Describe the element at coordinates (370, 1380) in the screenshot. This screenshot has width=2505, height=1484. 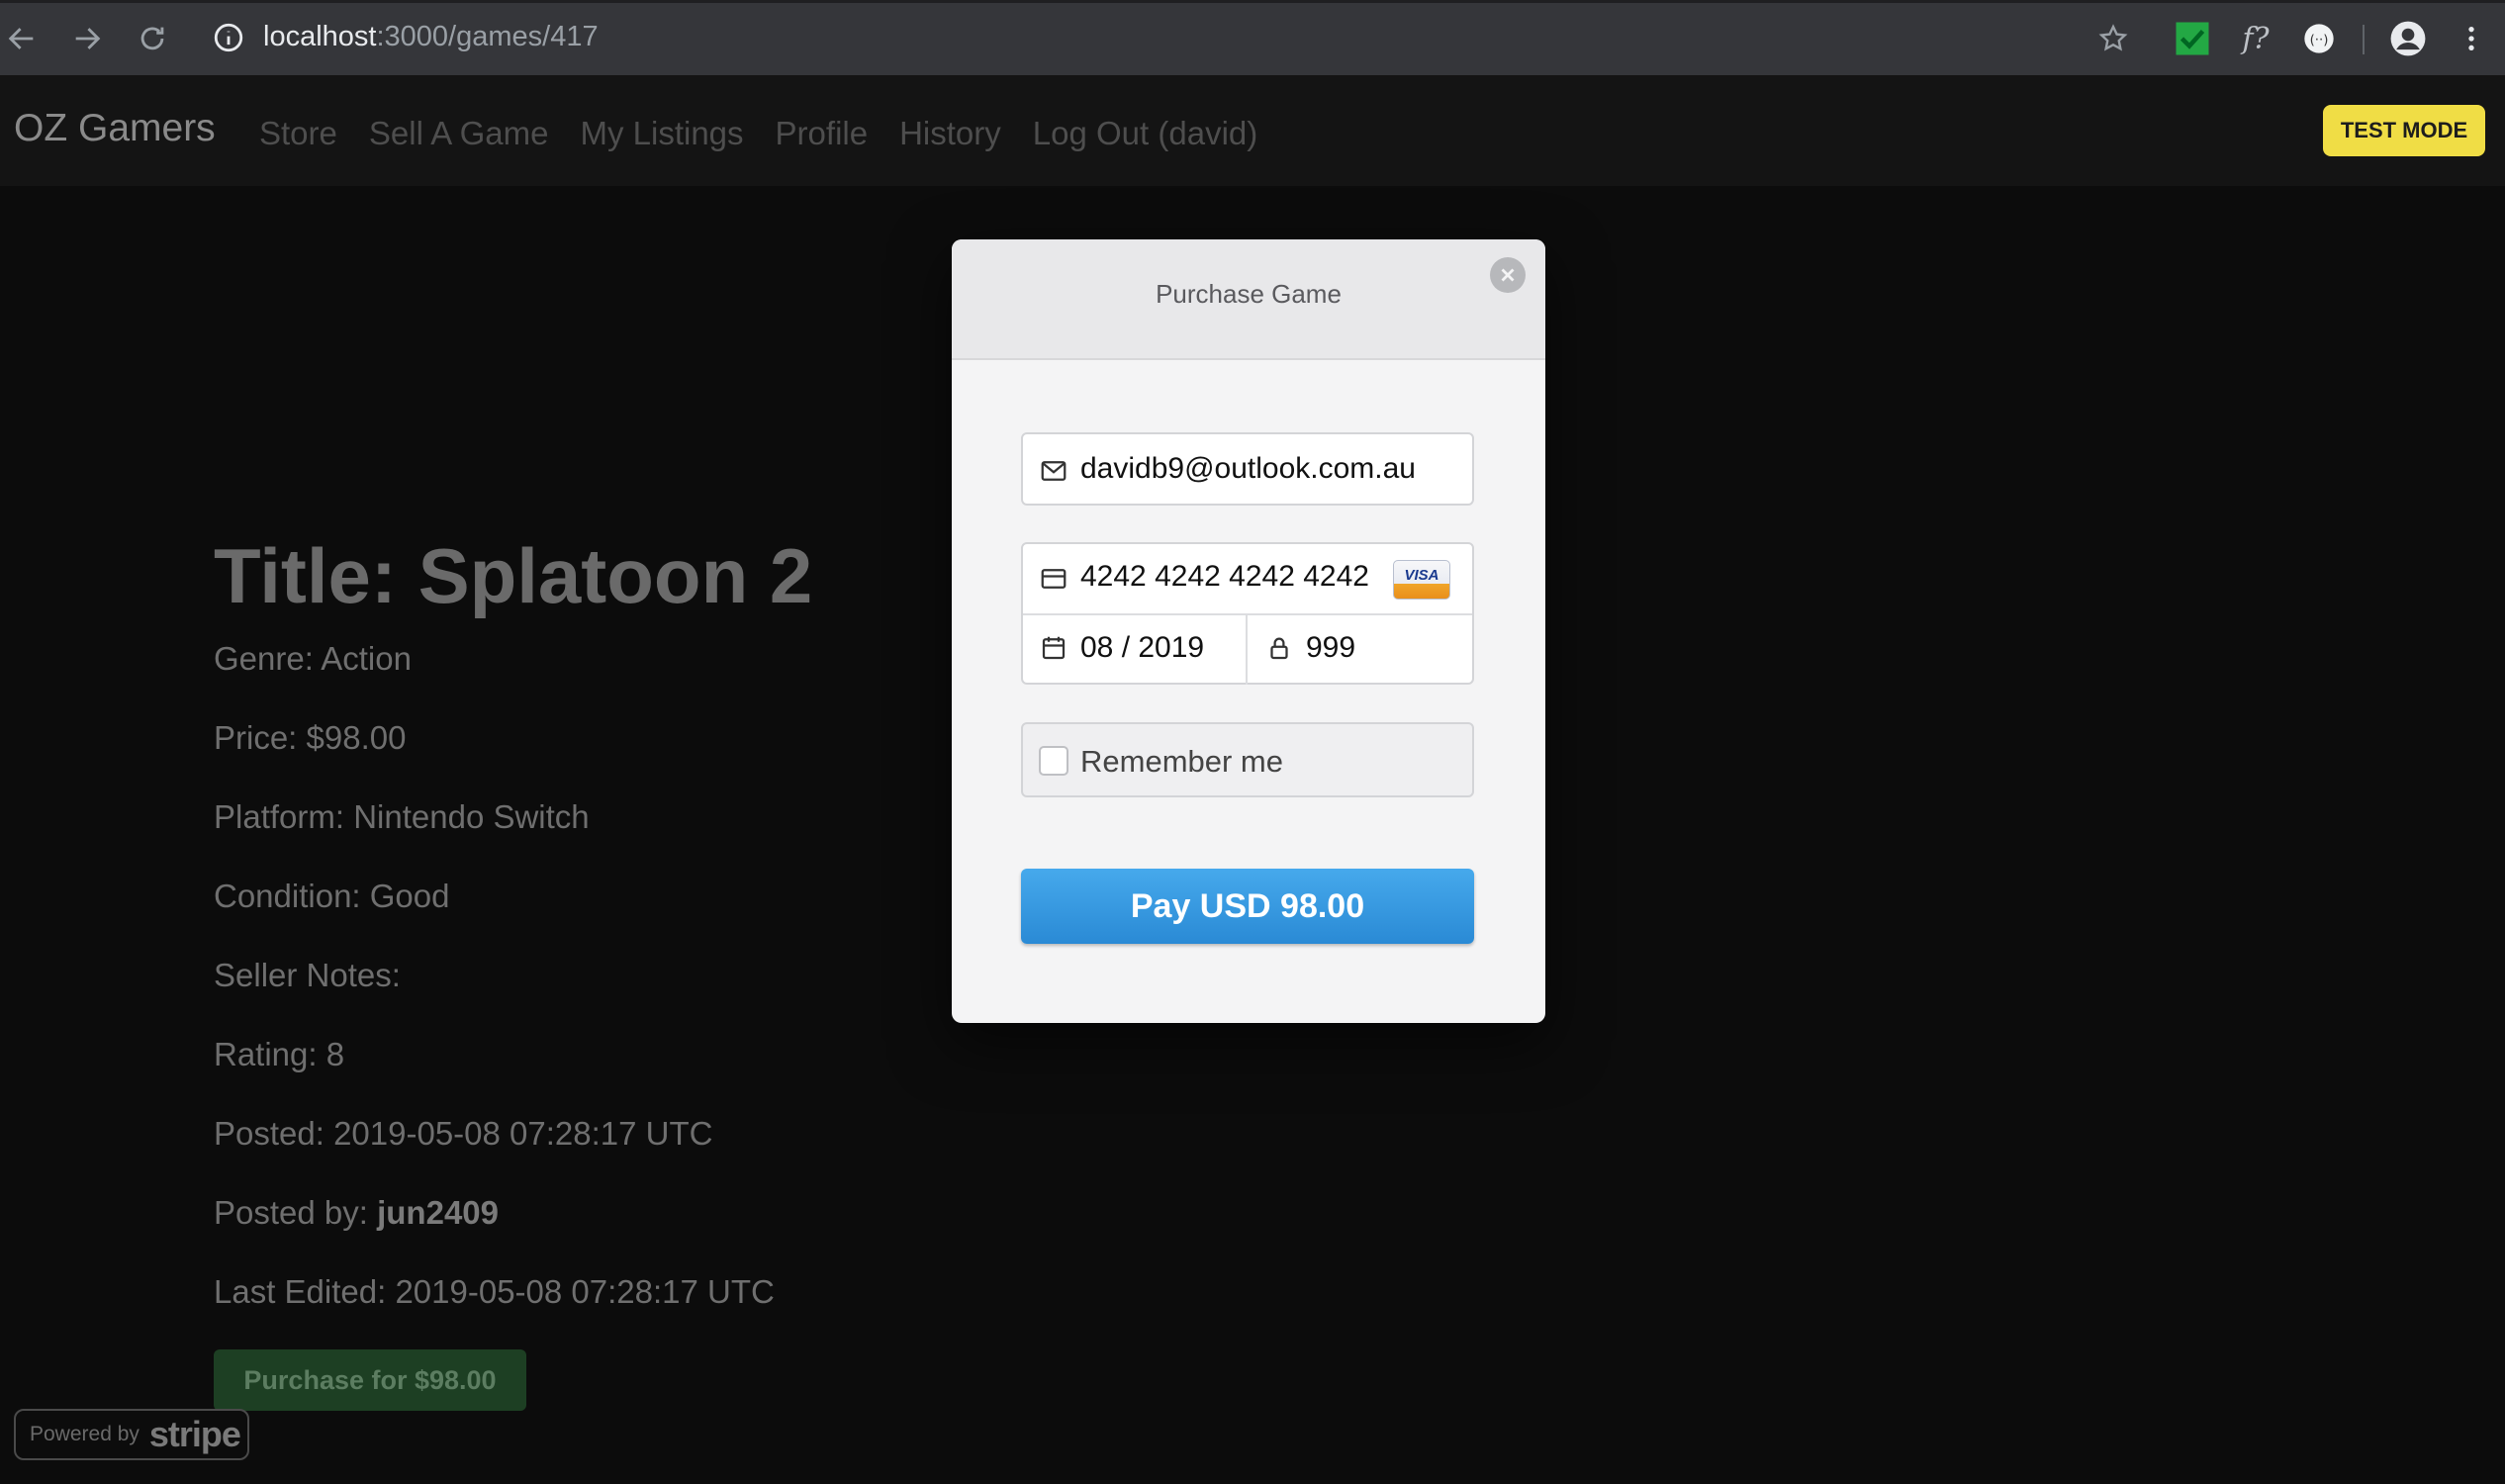
I see `purchase-button: Purchase for $98.00` at that location.